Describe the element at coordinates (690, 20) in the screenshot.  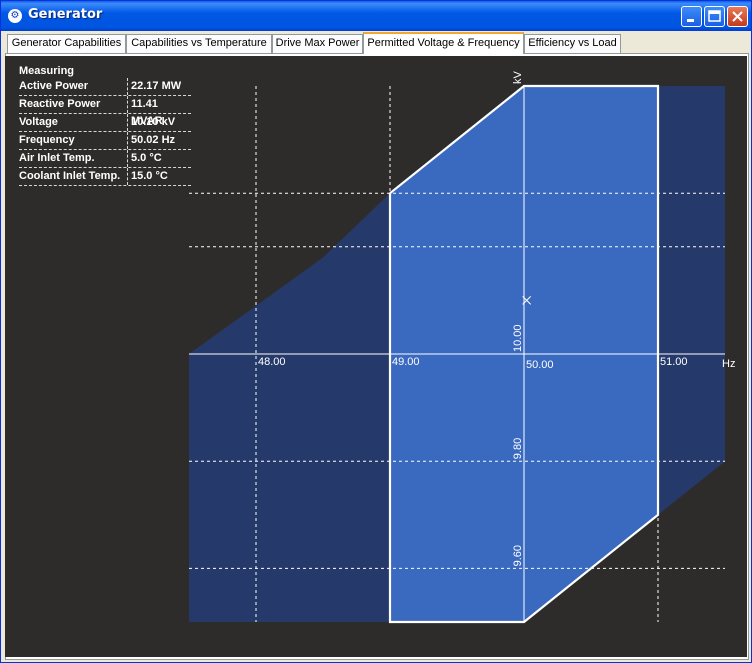
I see `minimize-icon` at that location.